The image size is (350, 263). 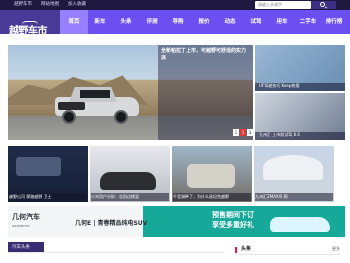 I want to click on hero-pagination: 1 2 3, so click(x=243, y=132).